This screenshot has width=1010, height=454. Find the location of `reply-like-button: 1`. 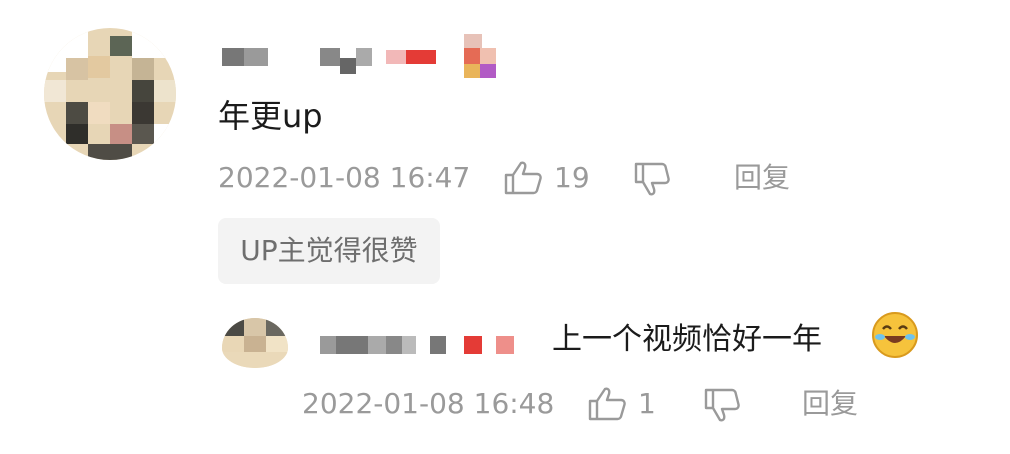

reply-like-button: 1 is located at coordinates (622, 404).